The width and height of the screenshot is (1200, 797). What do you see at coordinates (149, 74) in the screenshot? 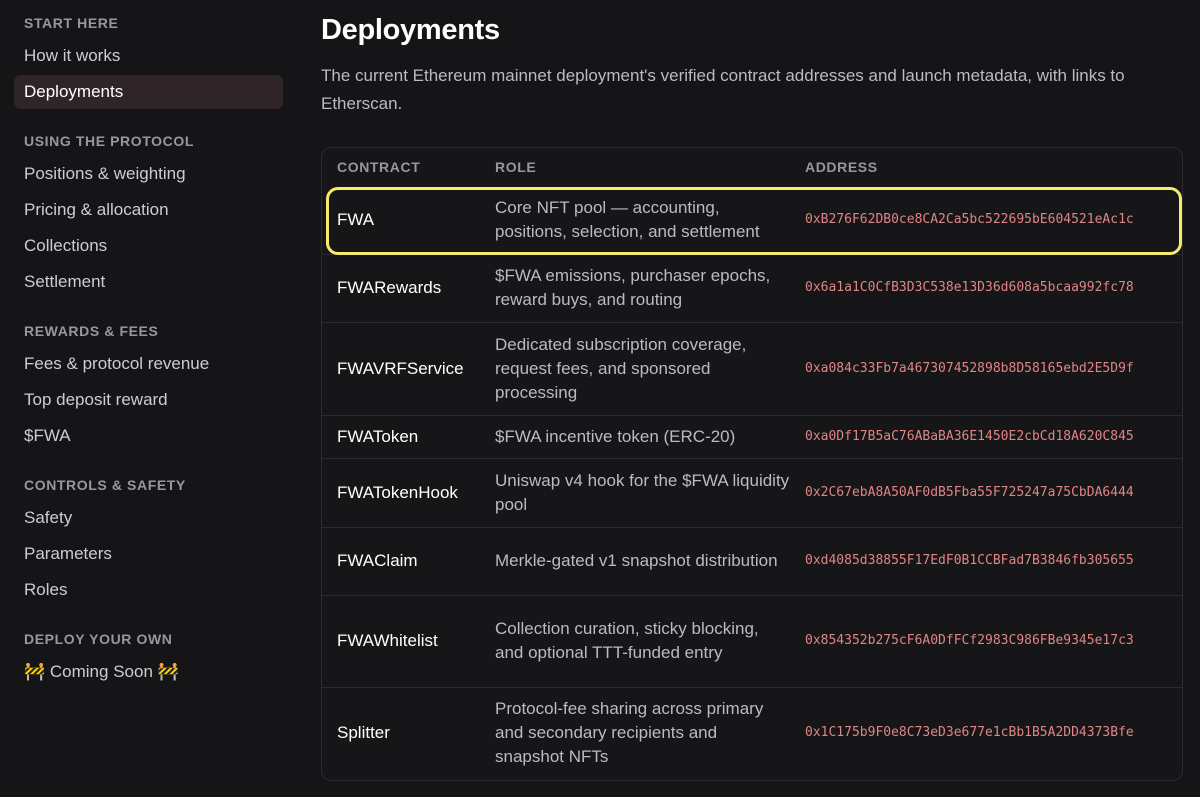
I see `nav-list: How it works Deployments` at bounding box center [149, 74].